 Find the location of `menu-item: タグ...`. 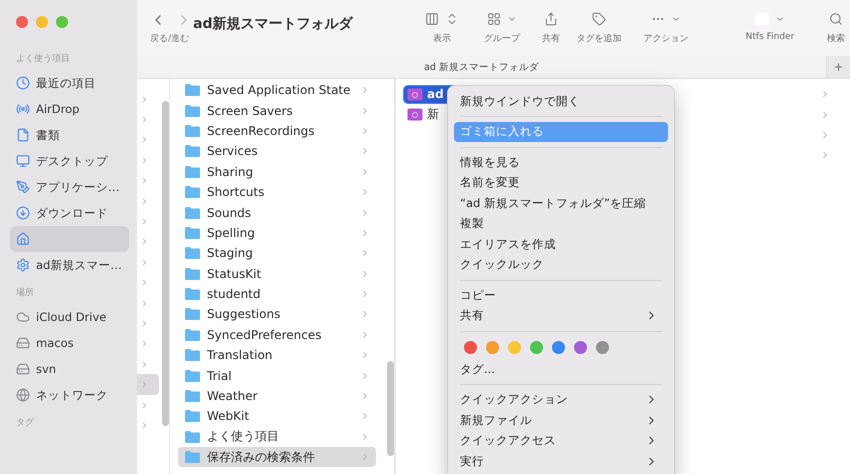

menu-item: タグ... is located at coordinates (561, 369).